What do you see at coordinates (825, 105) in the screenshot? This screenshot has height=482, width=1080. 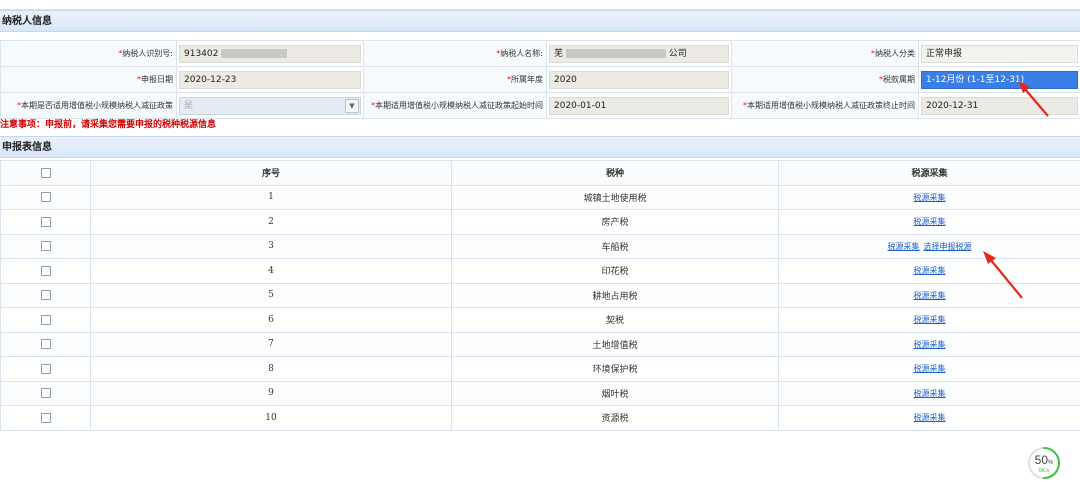 I see `policy-end-label: *本期适用增值税小规模纳税人减征政策终止时间` at bounding box center [825, 105].